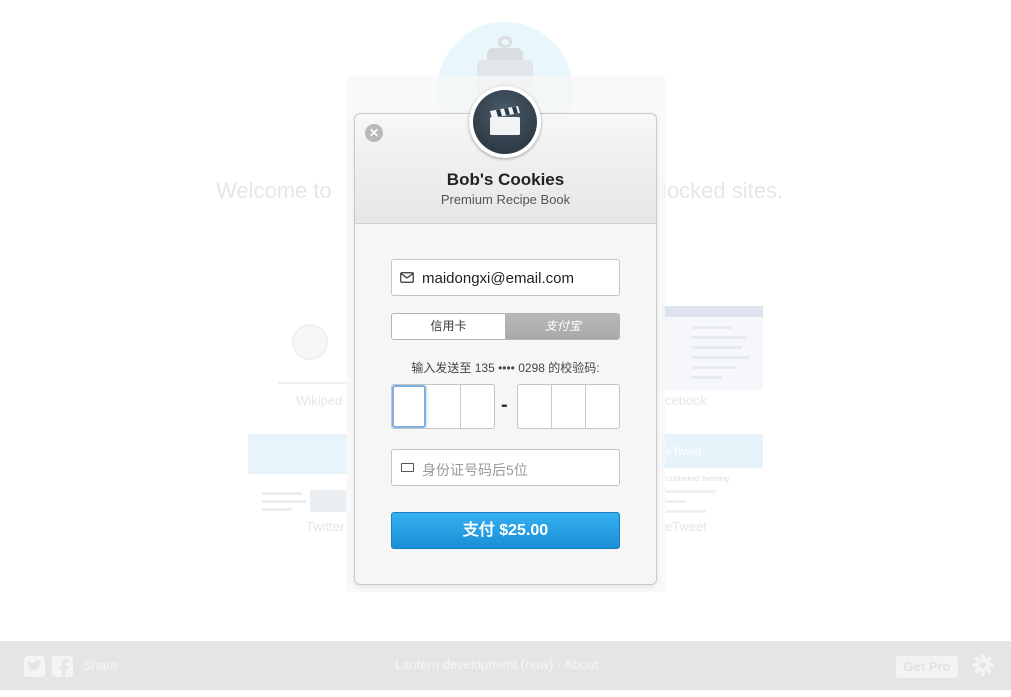 The height and width of the screenshot is (697, 1011). What do you see at coordinates (712, 475) in the screenshot?
I see `freetweet-thumbnail: eTweet Unblocked Tweeting` at bounding box center [712, 475].